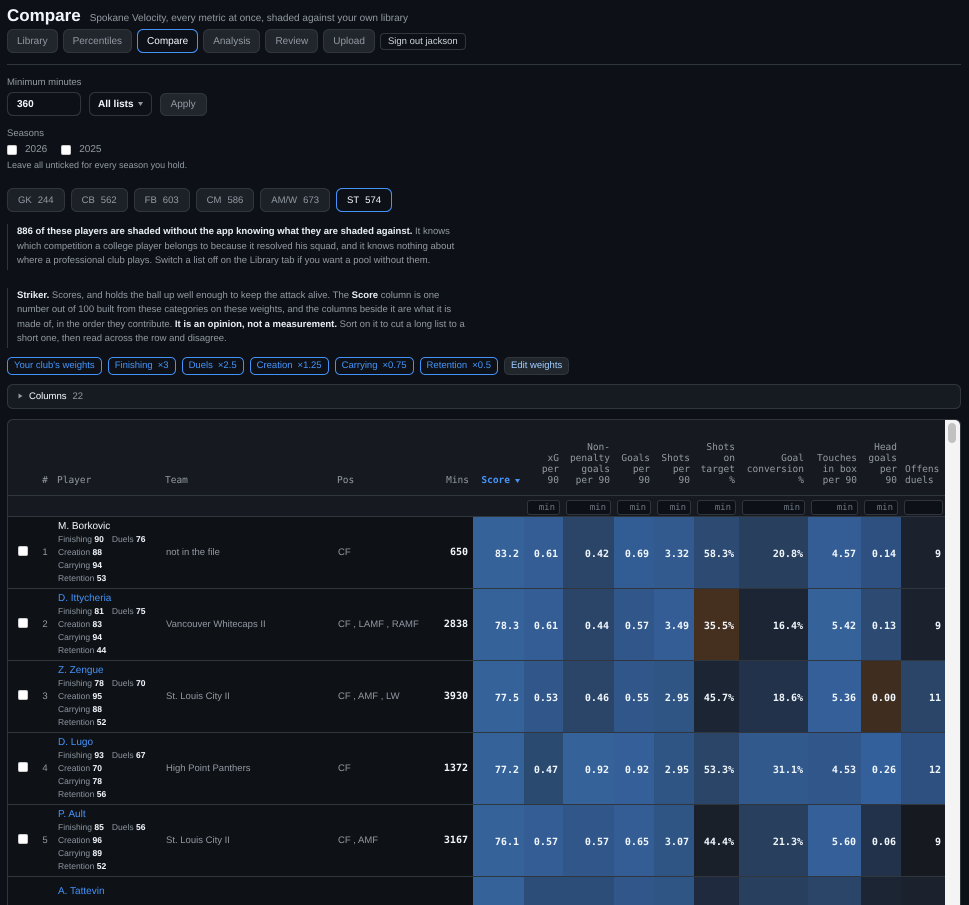  Describe the element at coordinates (773, 458) in the screenshot. I see `column-header: Goal conversion %` at that location.